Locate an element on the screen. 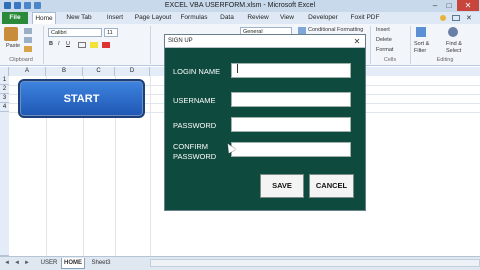  underline-button: U is located at coordinates (68, 44).